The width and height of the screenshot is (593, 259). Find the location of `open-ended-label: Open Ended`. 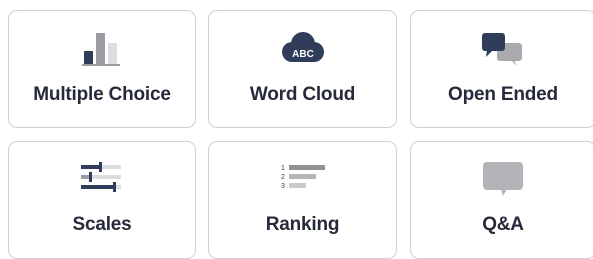

open-ended-label: Open Ended is located at coordinates (503, 94).